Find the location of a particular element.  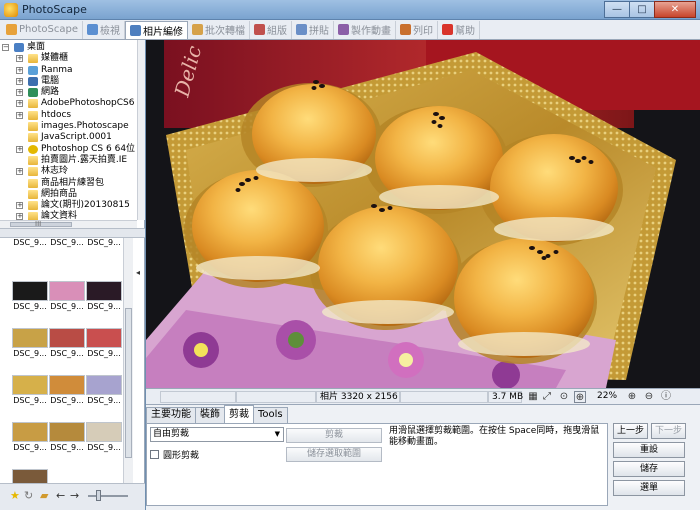

maximize-button: □ is located at coordinates (642, 9).